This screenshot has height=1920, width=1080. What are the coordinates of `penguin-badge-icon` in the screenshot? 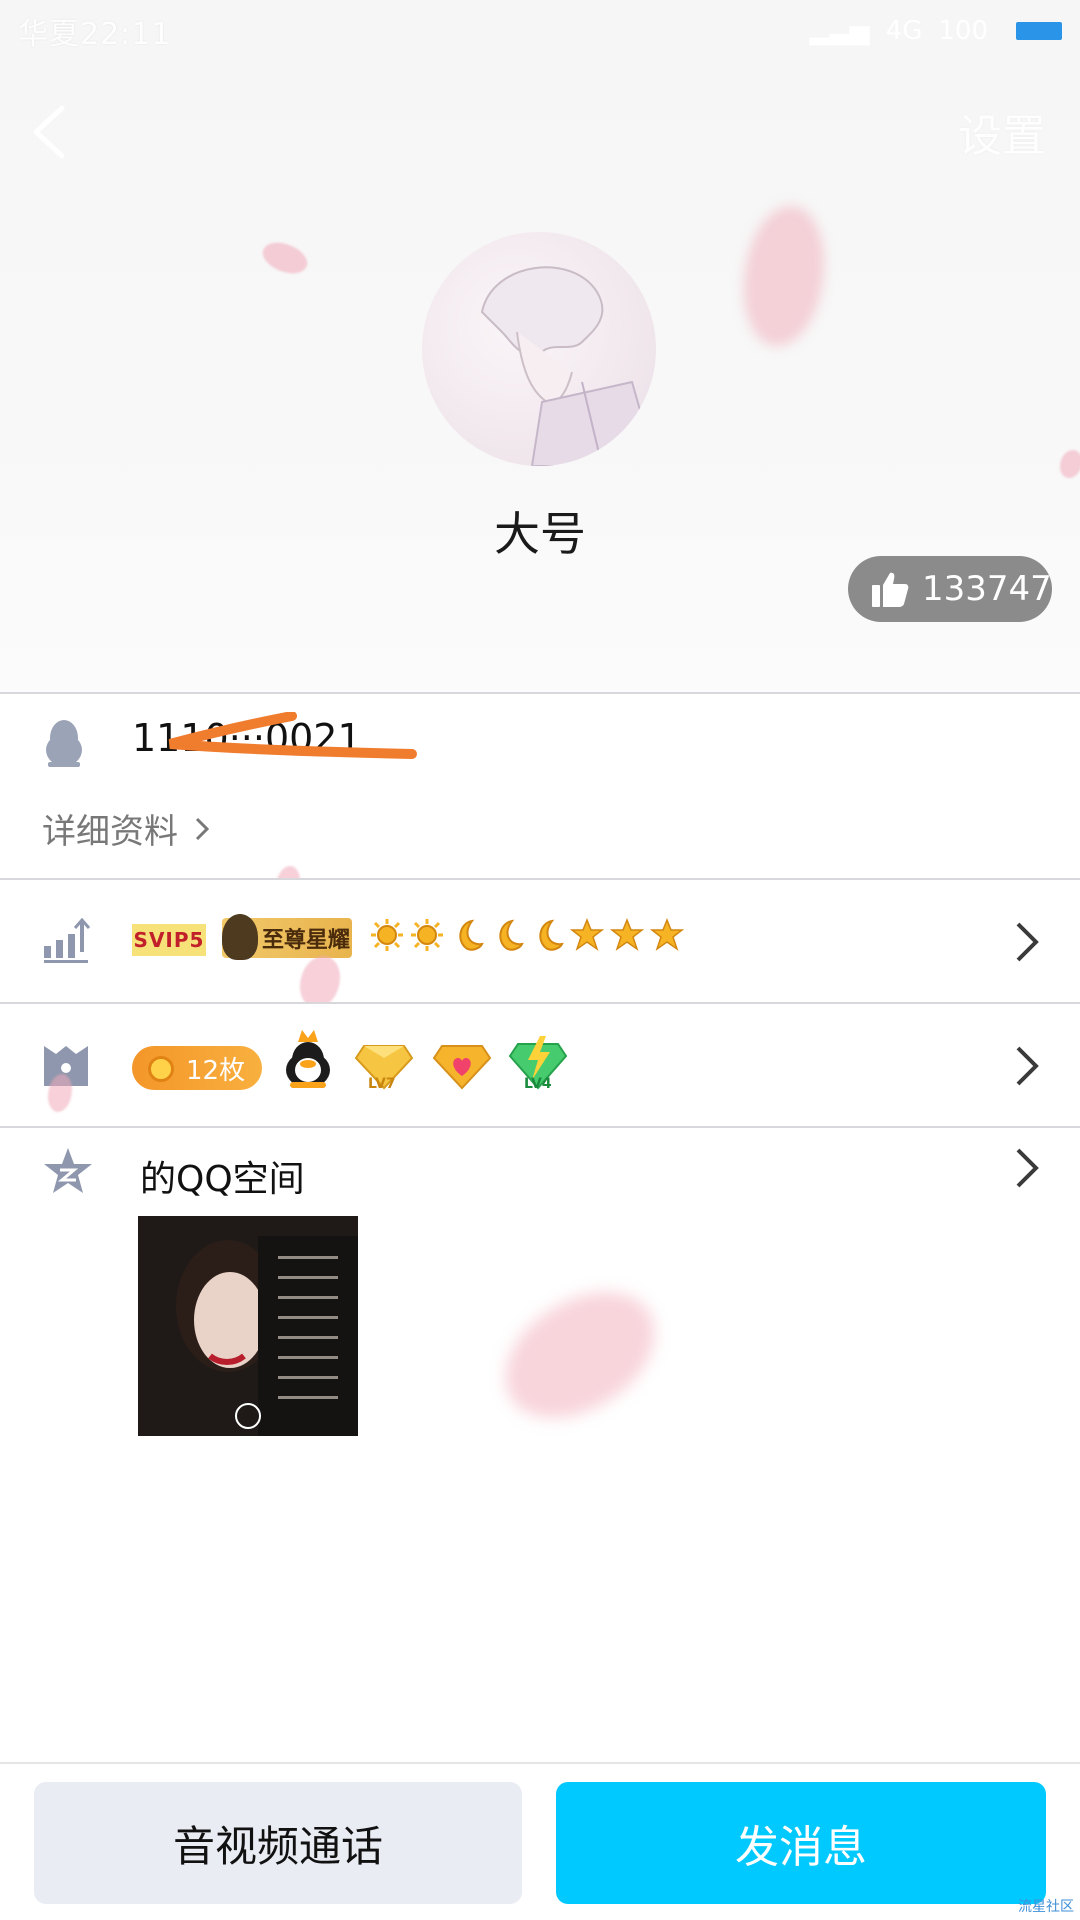 It's located at (308, 1059).